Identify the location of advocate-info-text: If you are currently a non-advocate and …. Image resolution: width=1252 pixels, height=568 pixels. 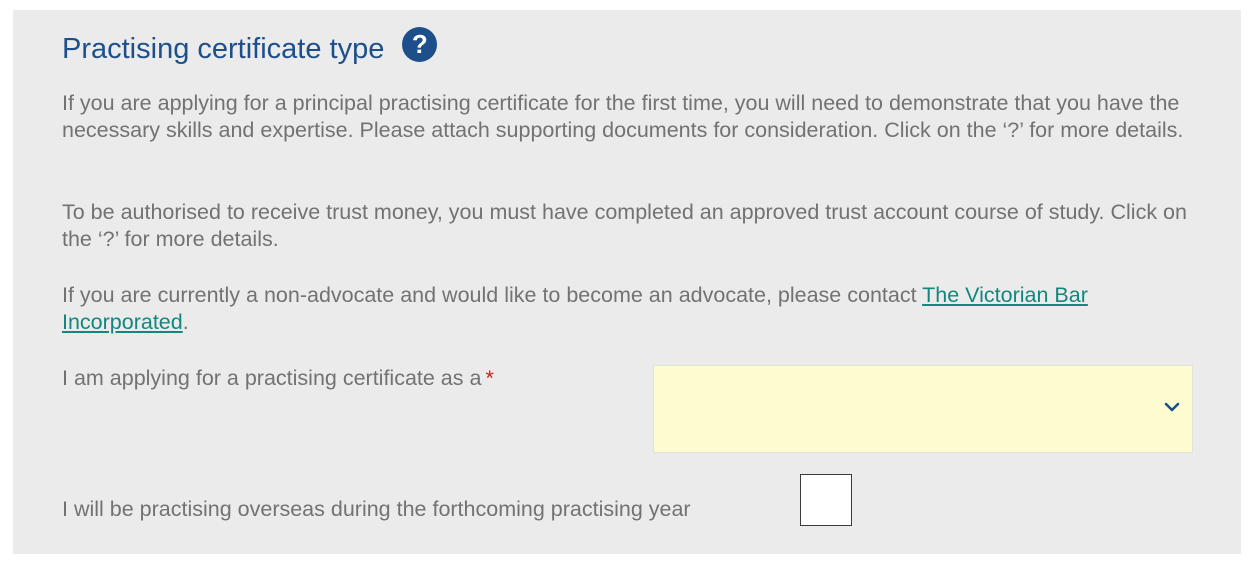
(632, 309).